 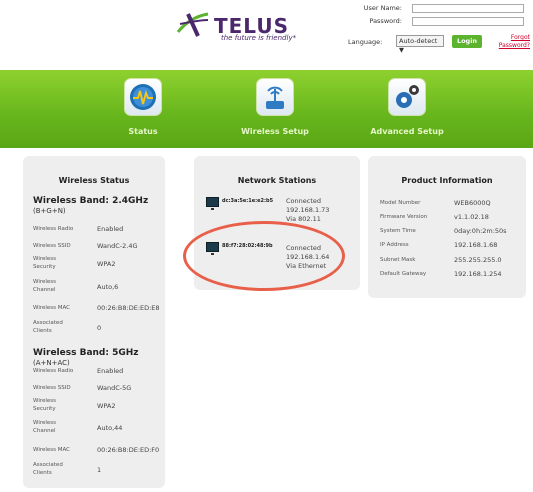 I want to click on nav-wireless-label: Wireless Setup, so click(x=275, y=131).